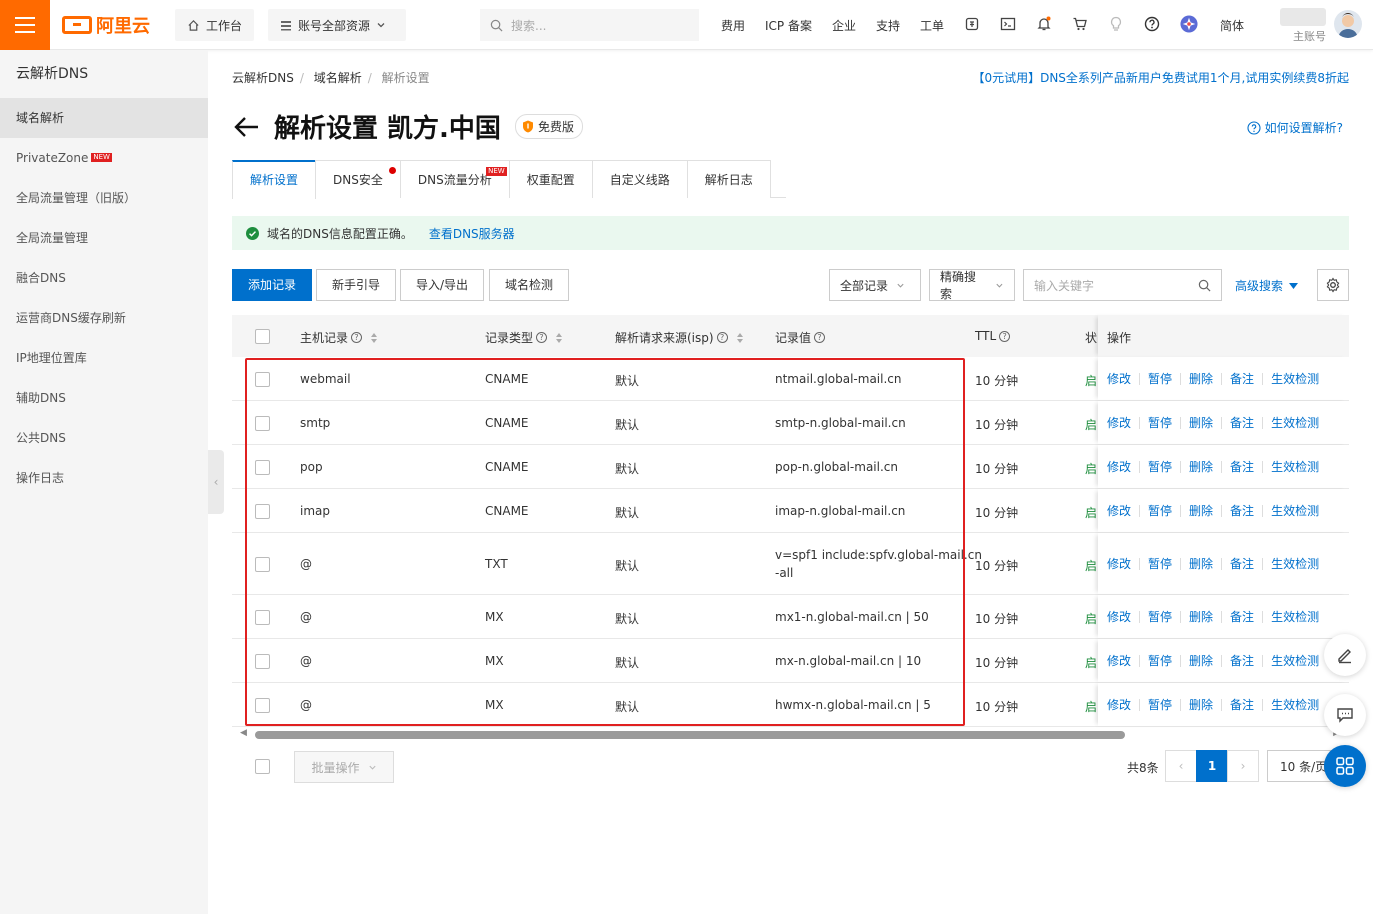 Image resolution: width=1373 pixels, height=914 pixels. Describe the element at coordinates (972, 285) in the screenshot. I see `search-mode-select: 精确搜索` at that location.